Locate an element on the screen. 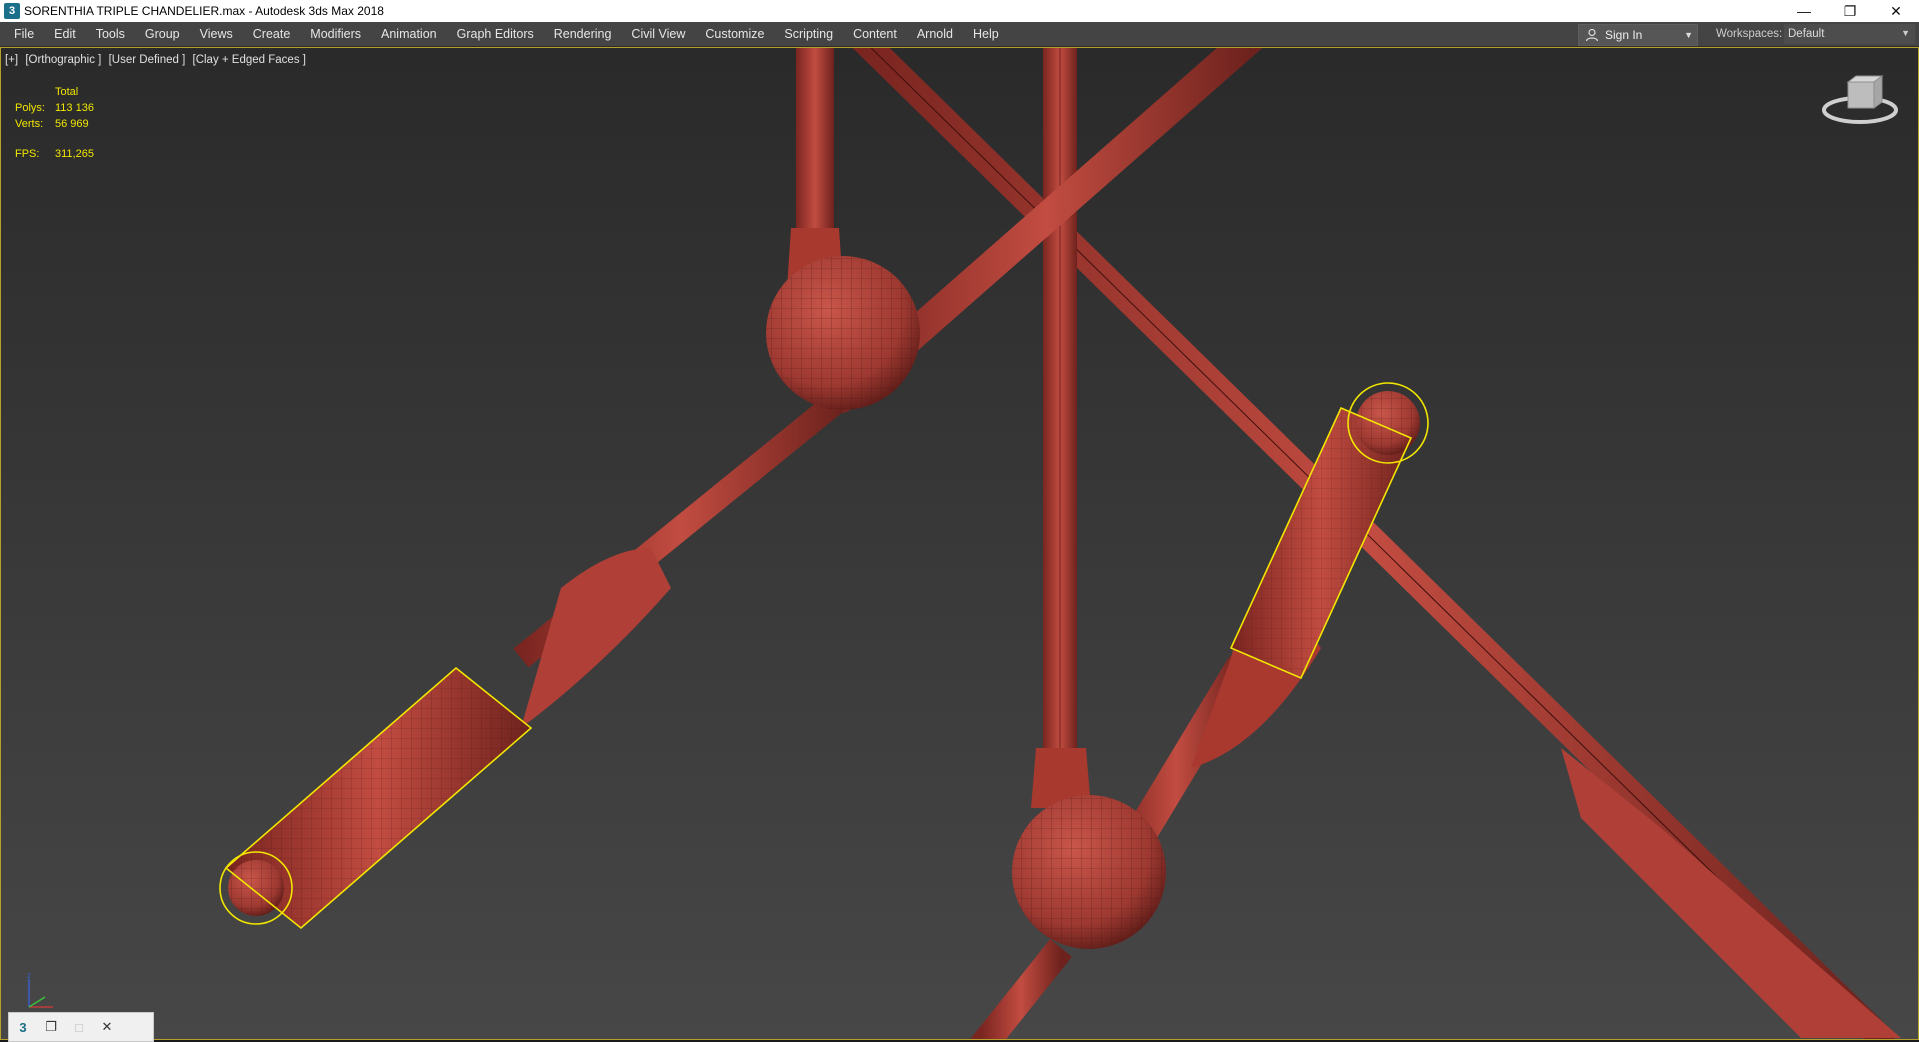 The height and width of the screenshot is (1042, 1919). menu-scripting: Scripting is located at coordinates (808, 34).